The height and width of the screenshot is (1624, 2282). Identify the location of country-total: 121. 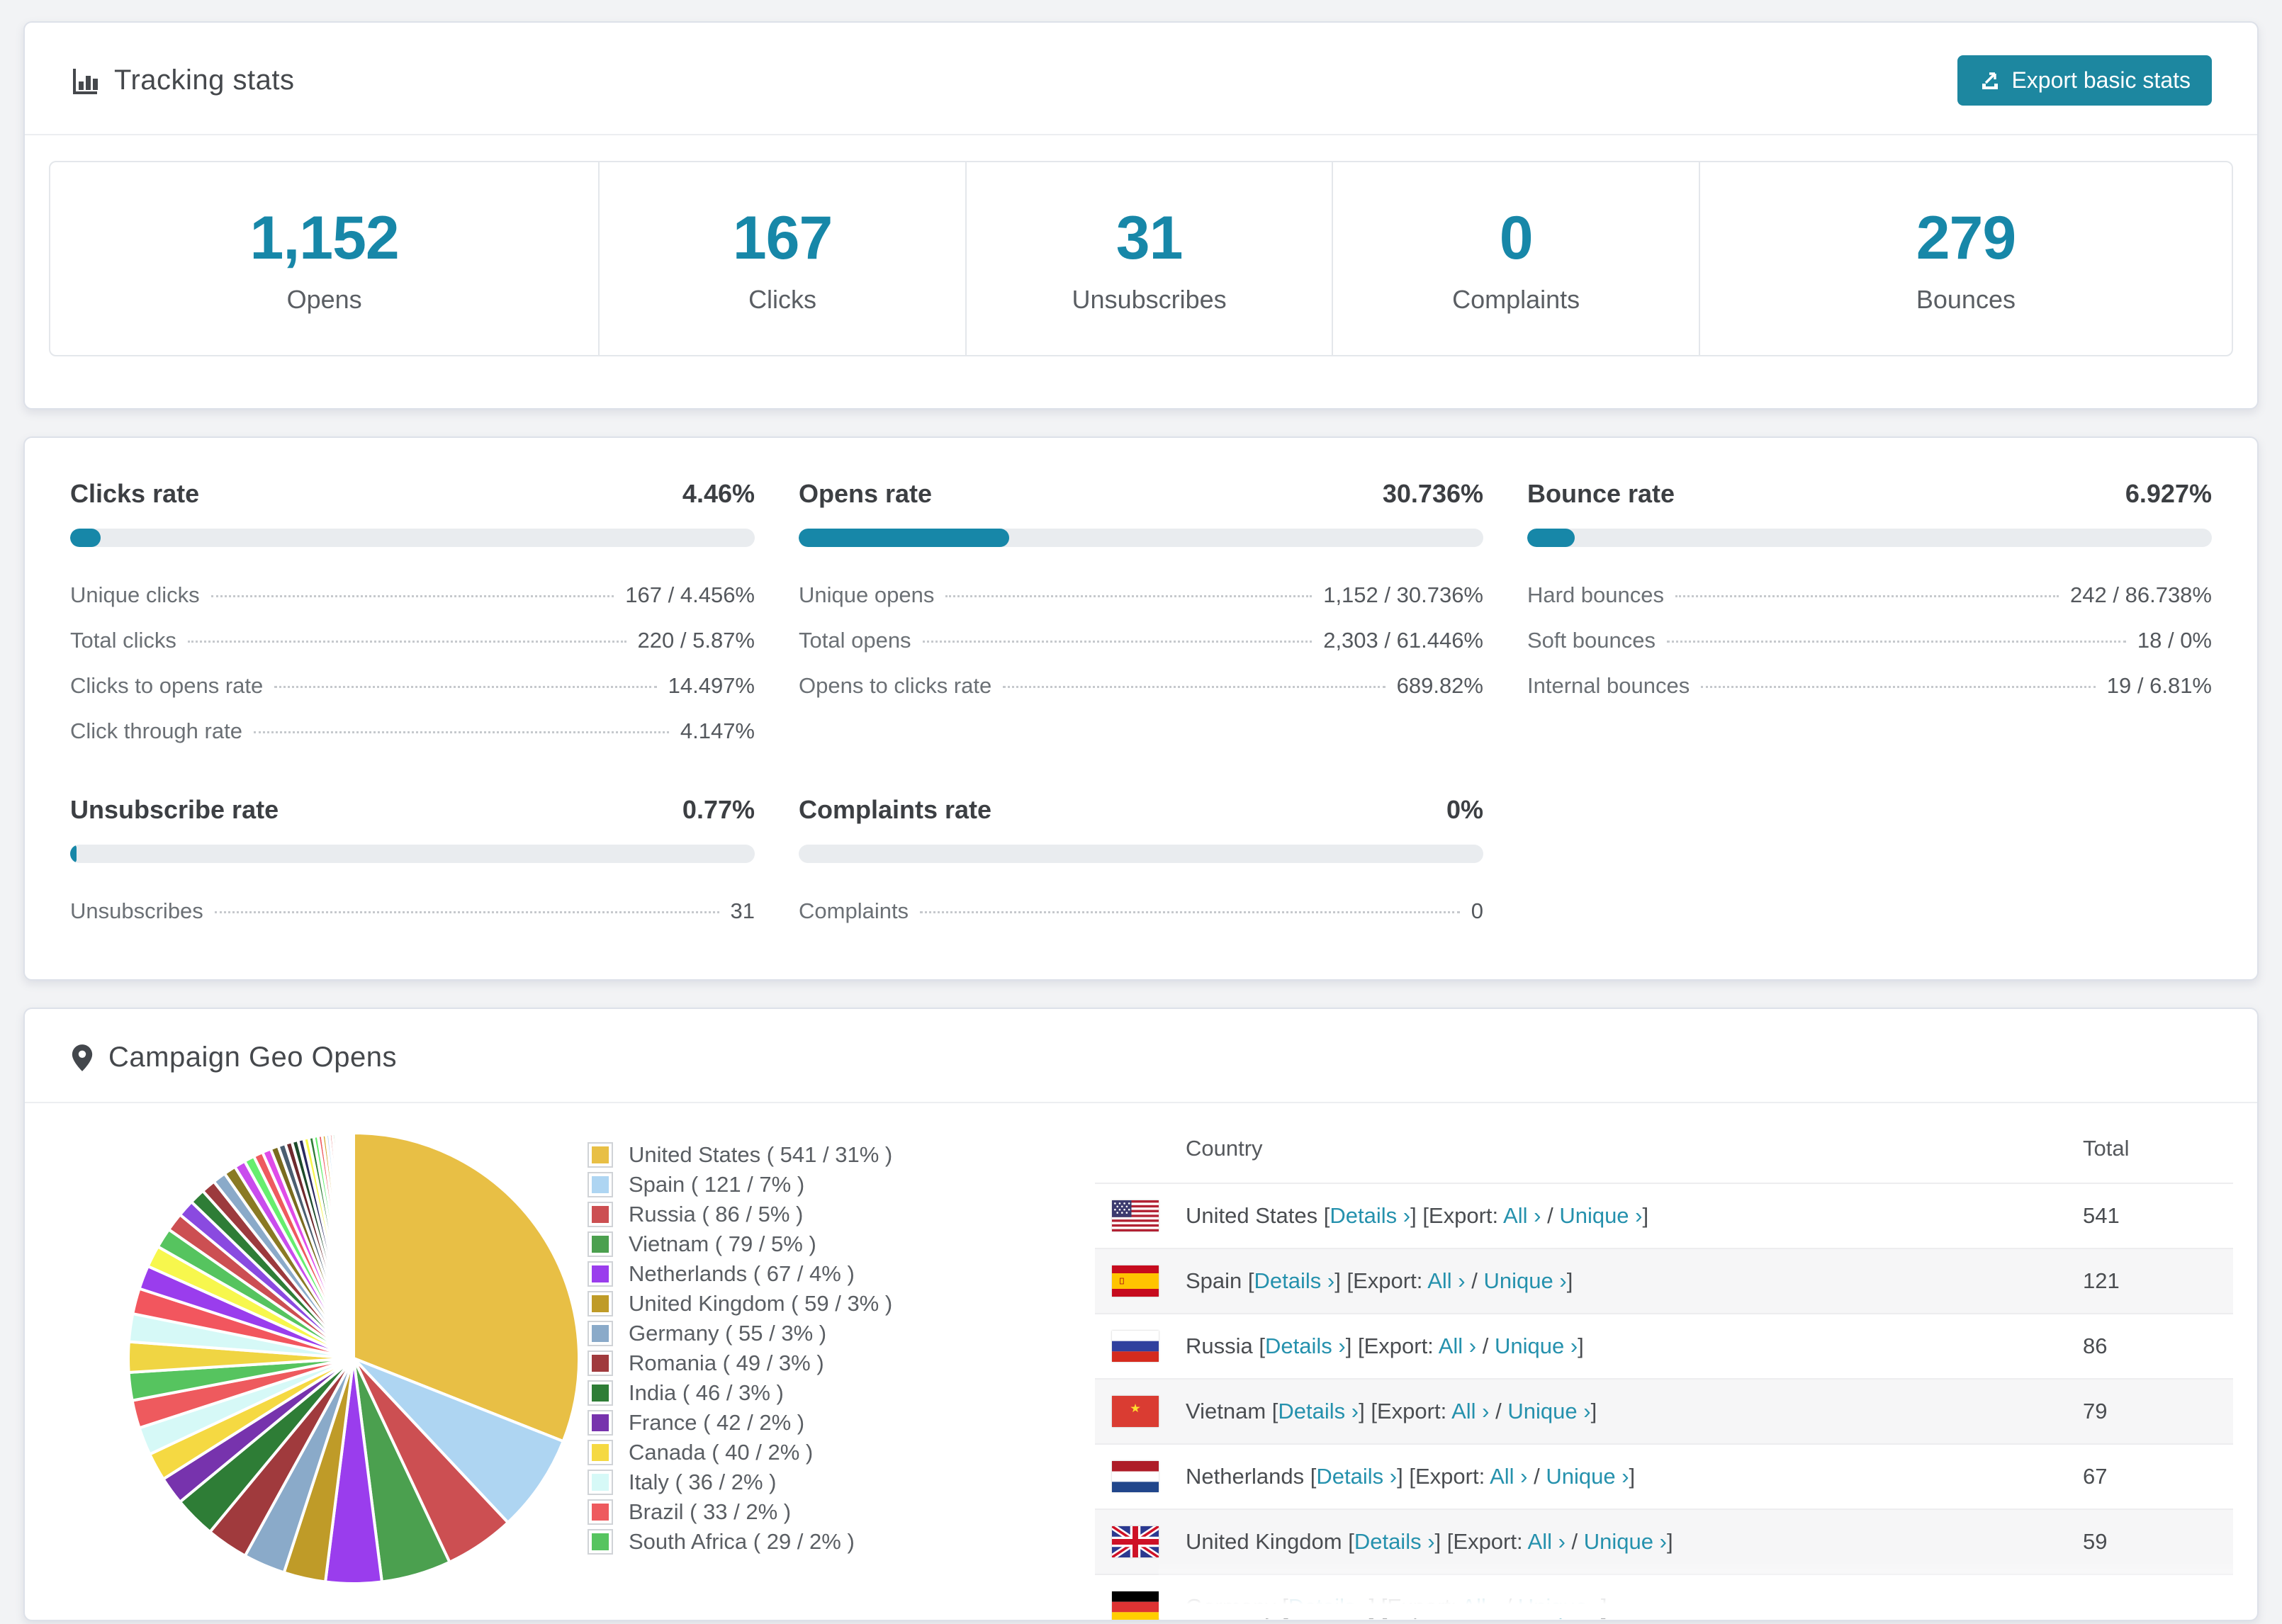
(2101, 1281).